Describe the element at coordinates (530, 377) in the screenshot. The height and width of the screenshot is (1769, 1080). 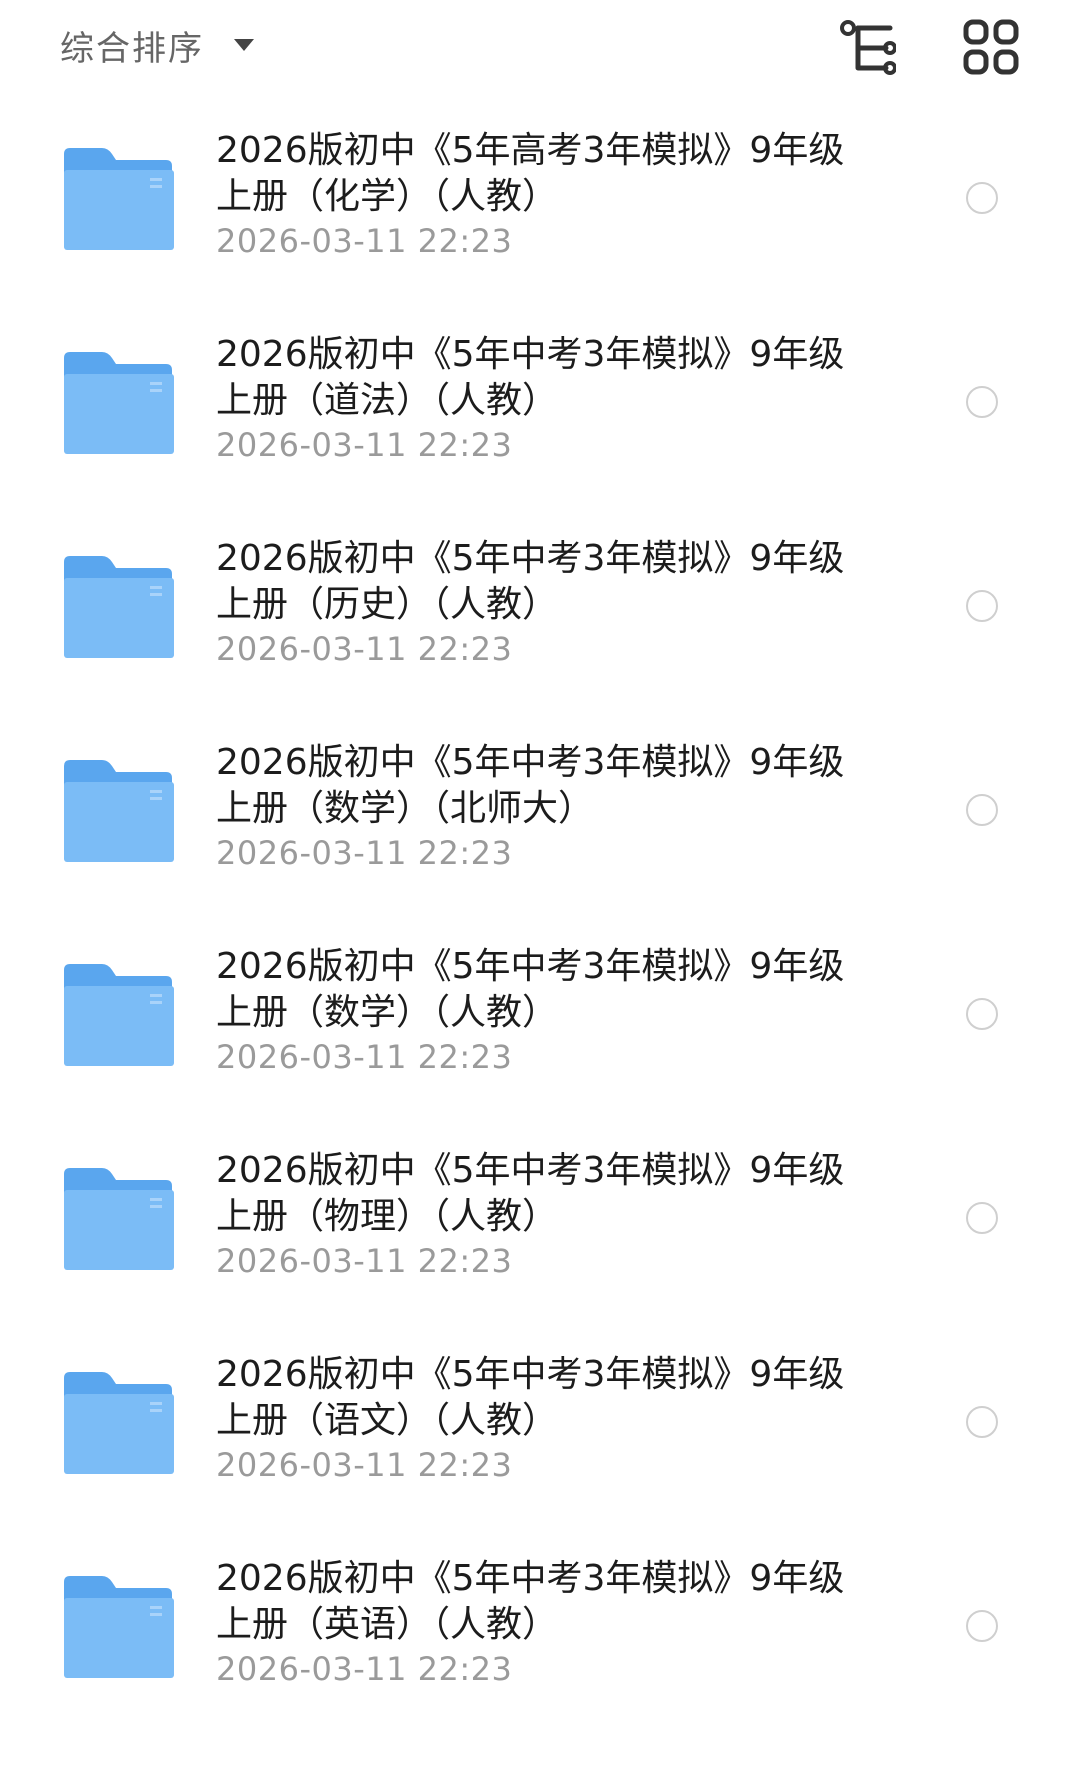
I see `file-title: 2026版初中《5年中考3年模拟》9年级上册（道法）（人教）` at that location.